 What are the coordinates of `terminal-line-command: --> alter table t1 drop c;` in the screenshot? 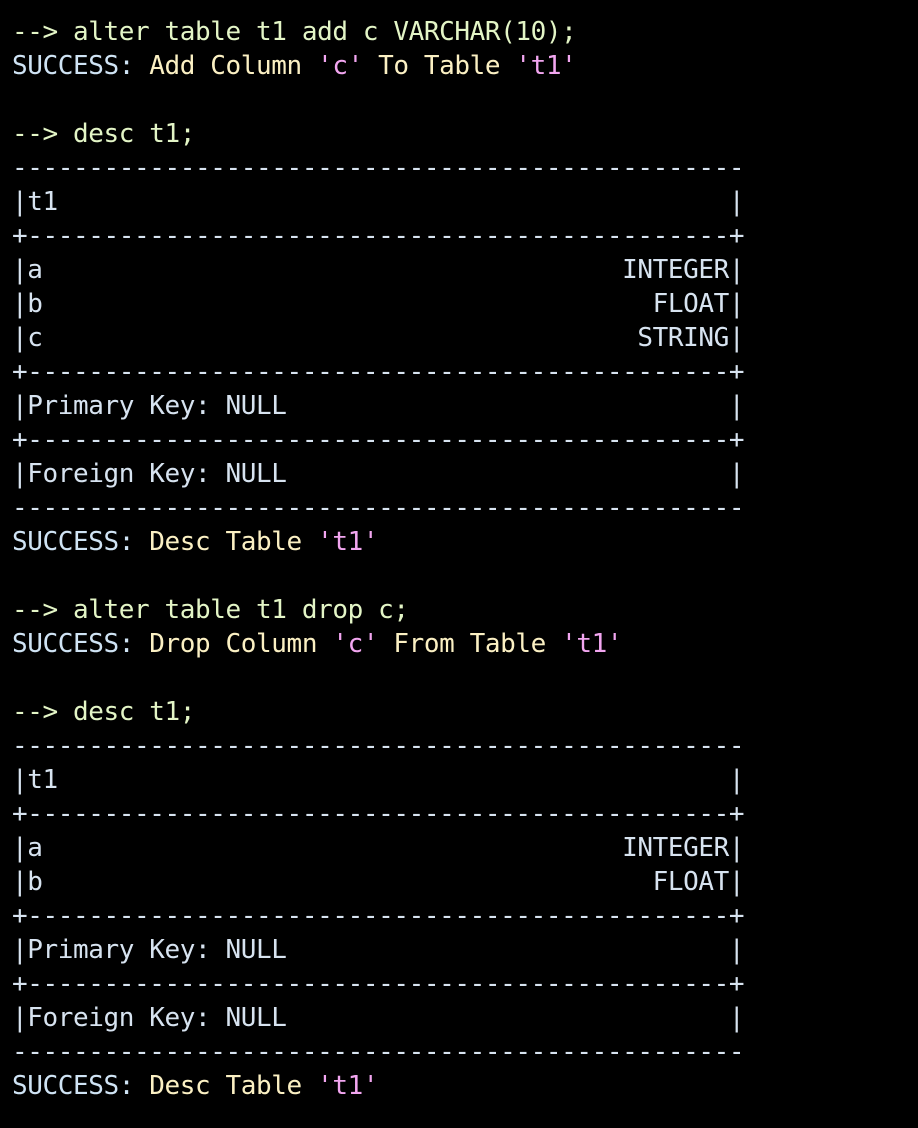 It's located at (462, 610).